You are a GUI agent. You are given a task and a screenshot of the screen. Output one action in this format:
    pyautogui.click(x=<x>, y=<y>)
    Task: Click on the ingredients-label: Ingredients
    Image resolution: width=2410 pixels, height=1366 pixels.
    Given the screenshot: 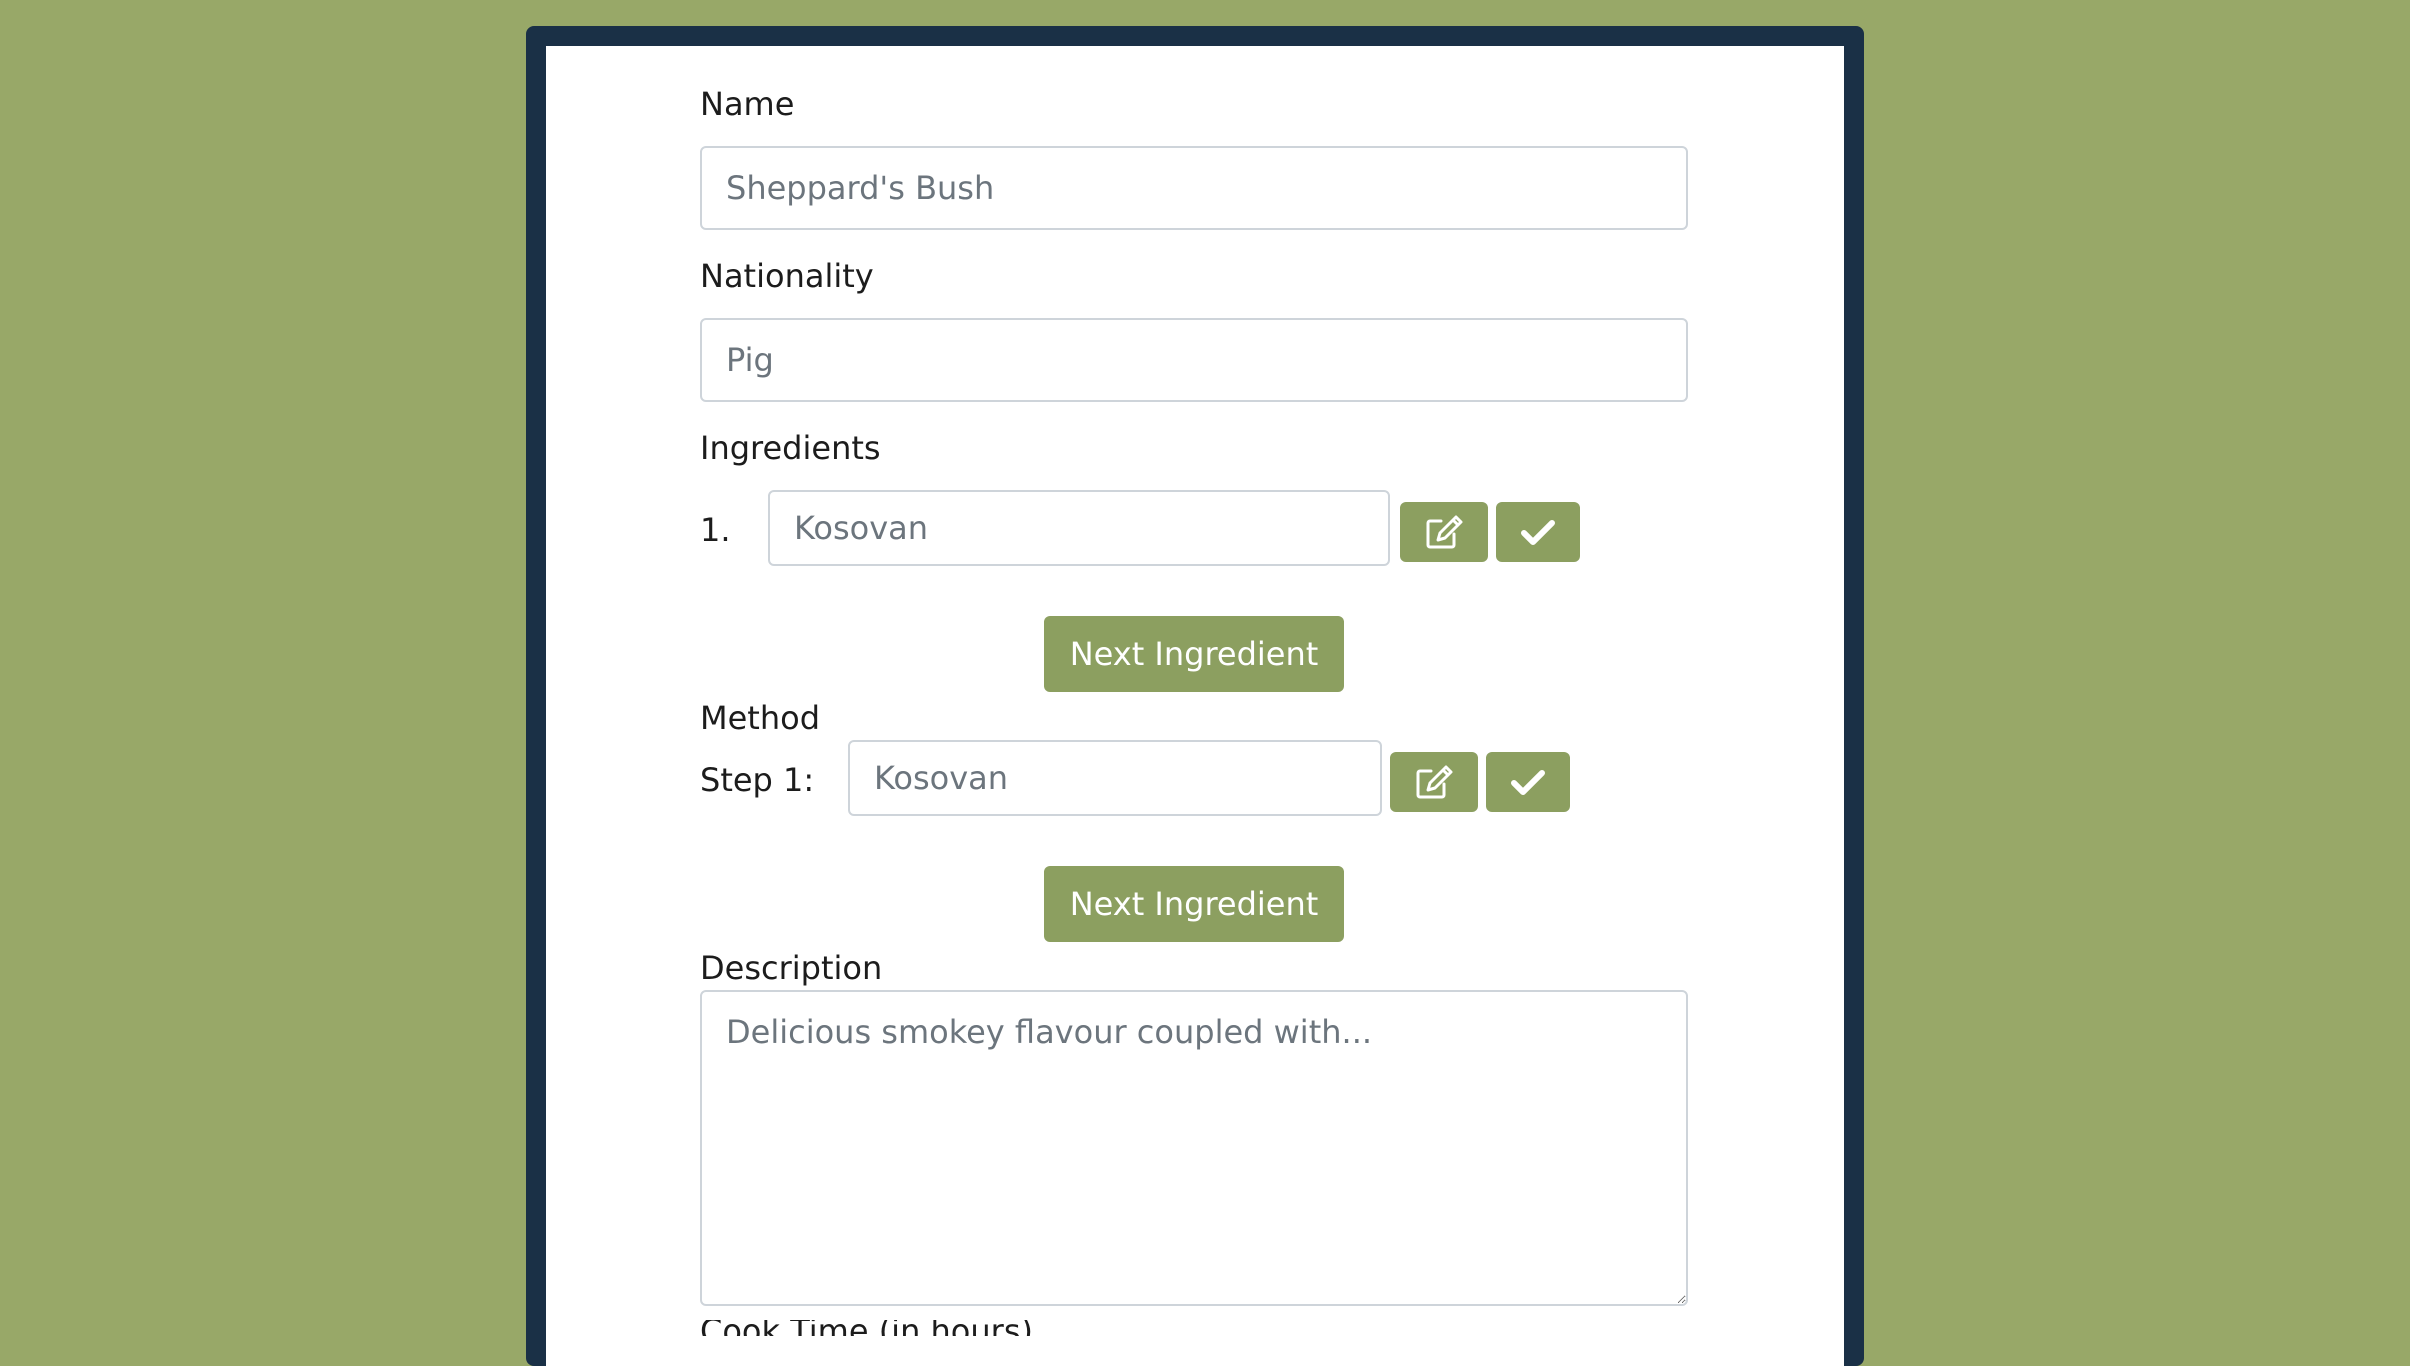 What is the action you would take?
    pyautogui.click(x=790, y=448)
    